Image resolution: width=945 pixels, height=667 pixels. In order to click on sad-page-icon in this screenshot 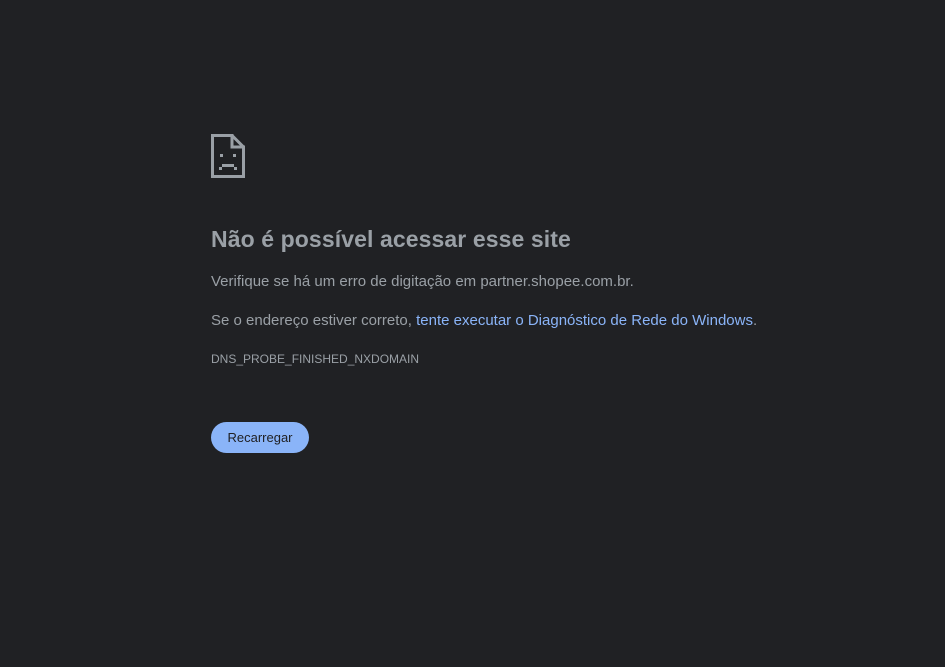, I will do `click(228, 156)`.